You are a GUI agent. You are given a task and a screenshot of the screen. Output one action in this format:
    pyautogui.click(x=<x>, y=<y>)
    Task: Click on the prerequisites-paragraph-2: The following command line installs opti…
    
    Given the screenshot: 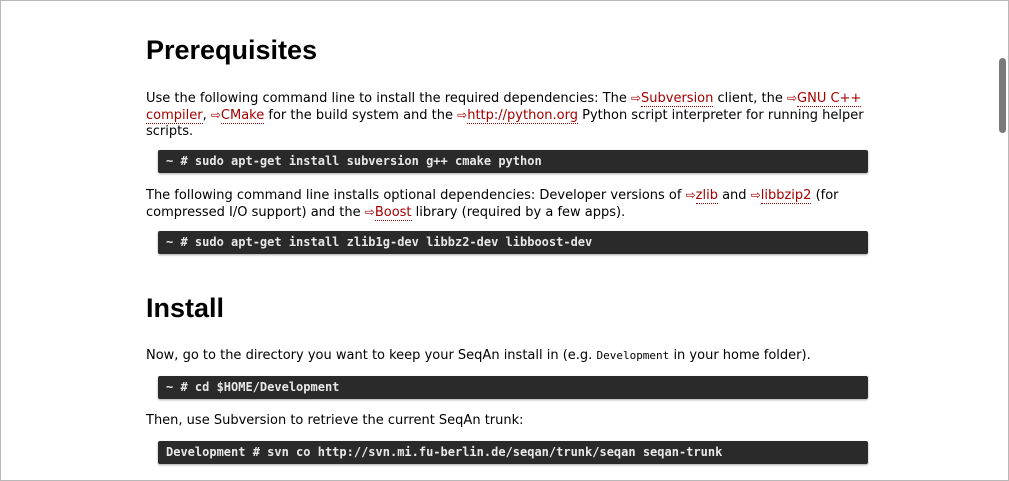 What is the action you would take?
    pyautogui.click(x=512, y=204)
    